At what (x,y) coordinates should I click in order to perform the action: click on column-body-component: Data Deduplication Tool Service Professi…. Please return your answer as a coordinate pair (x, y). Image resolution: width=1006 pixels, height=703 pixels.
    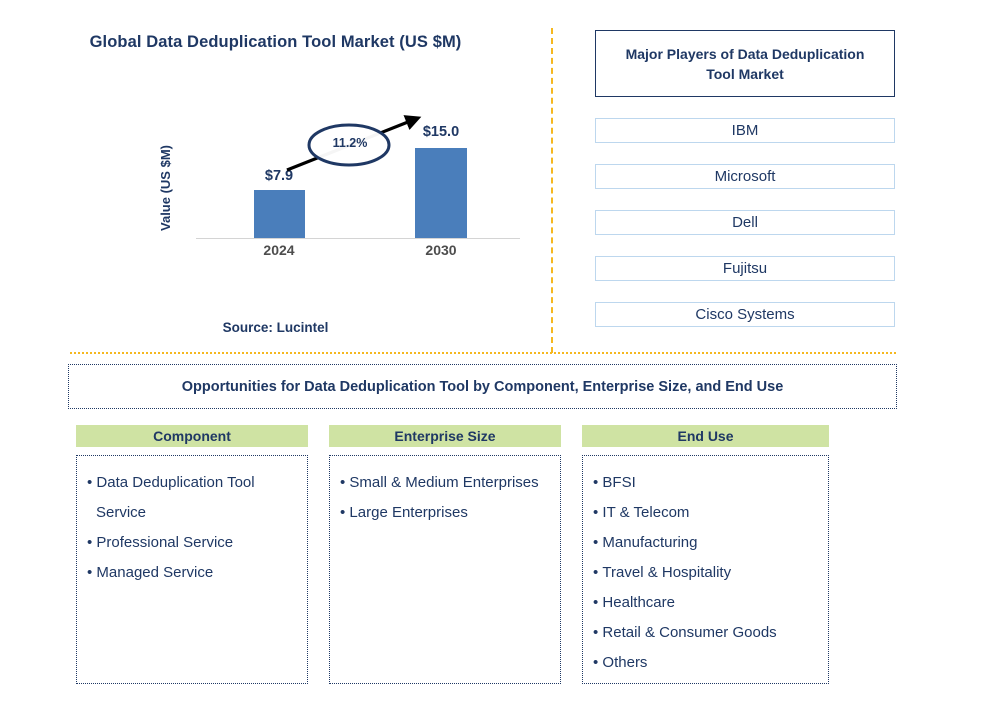
    Looking at the image, I should click on (192, 569).